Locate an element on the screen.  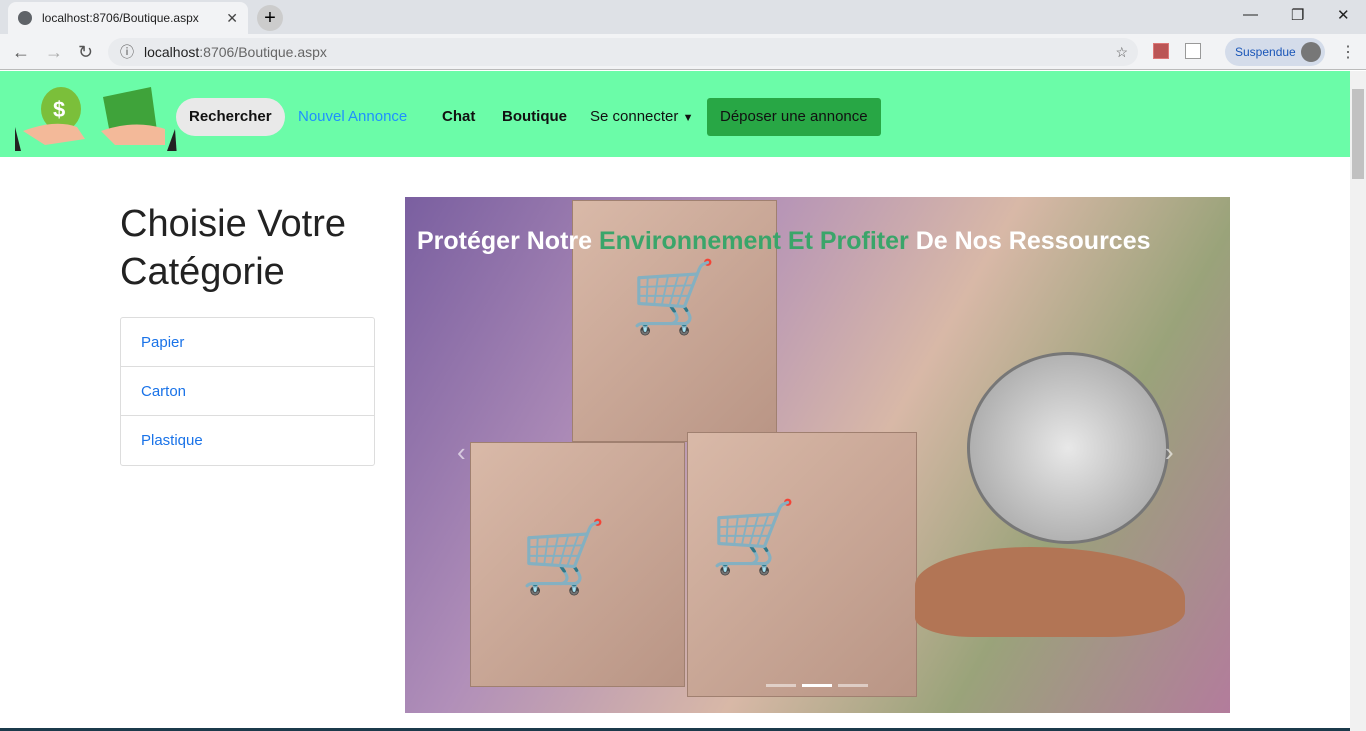
carousel-prev-icon: ‹ is located at coordinates (461, 452).